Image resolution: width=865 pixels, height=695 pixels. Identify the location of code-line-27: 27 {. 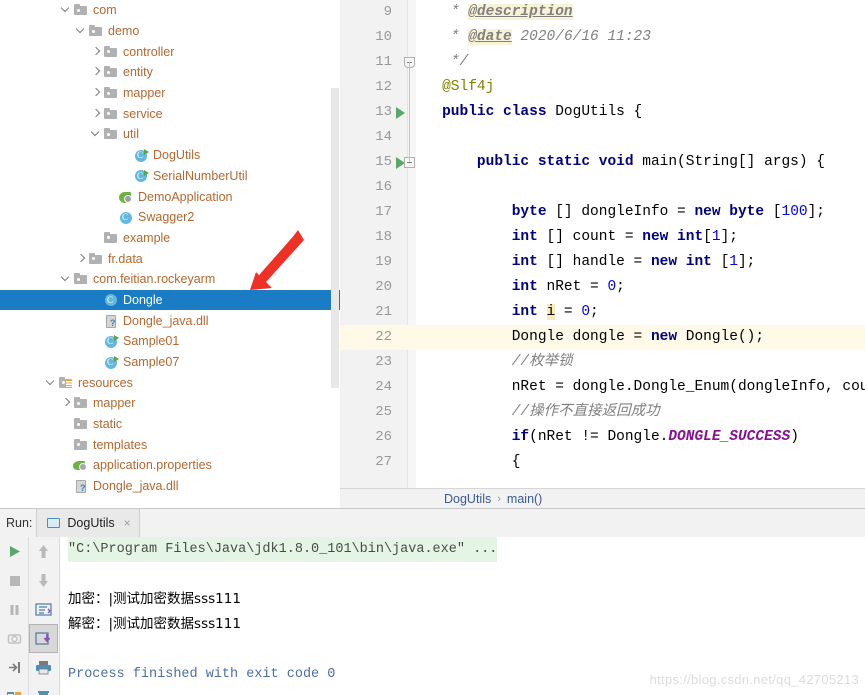
(602, 462).